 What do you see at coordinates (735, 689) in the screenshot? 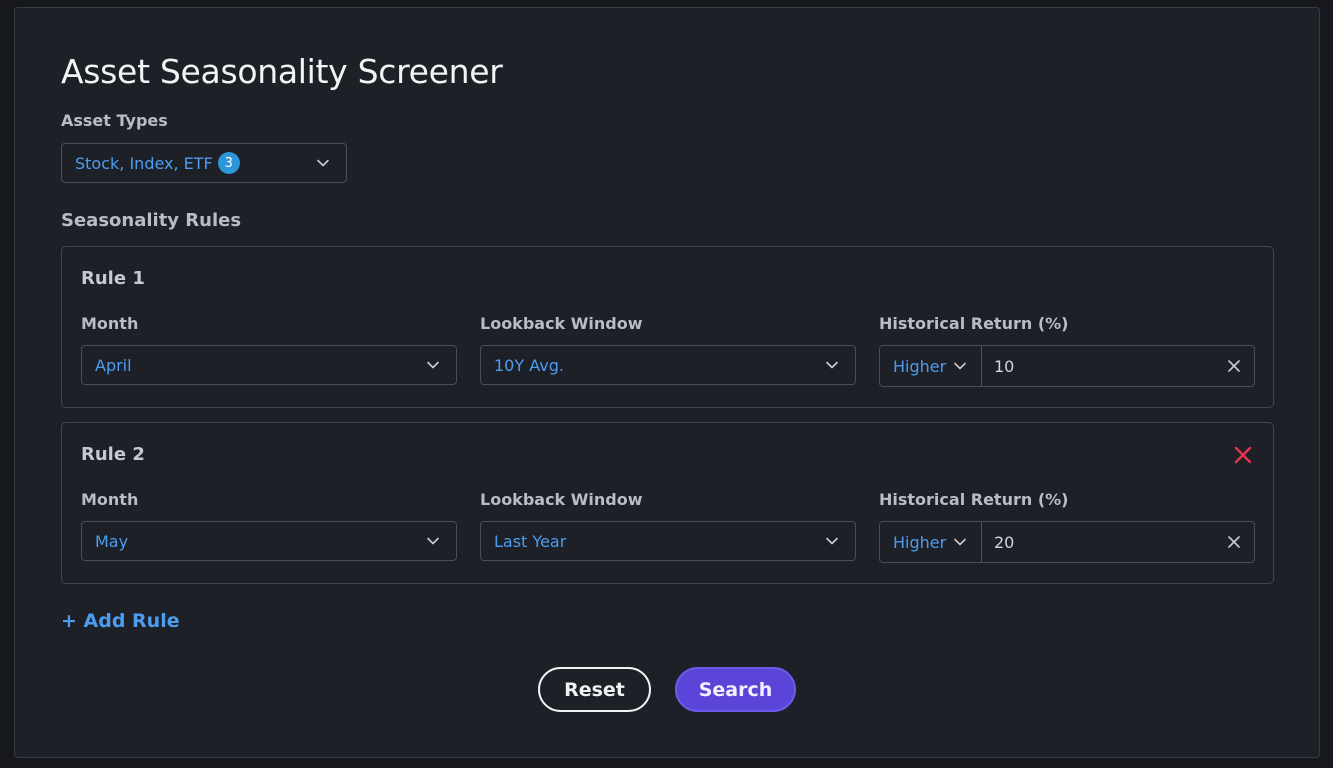
I see `search-button: Search` at bounding box center [735, 689].